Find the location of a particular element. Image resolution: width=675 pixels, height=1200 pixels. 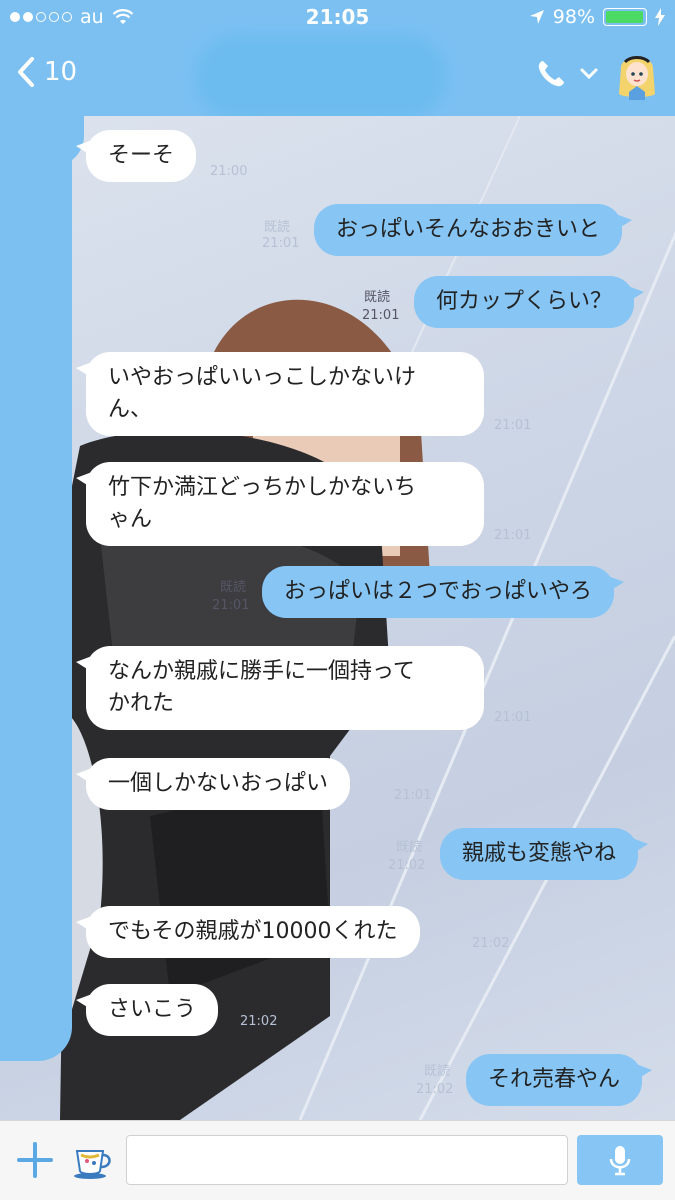

battery-percentage: 98% is located at coordinates (573, 17).